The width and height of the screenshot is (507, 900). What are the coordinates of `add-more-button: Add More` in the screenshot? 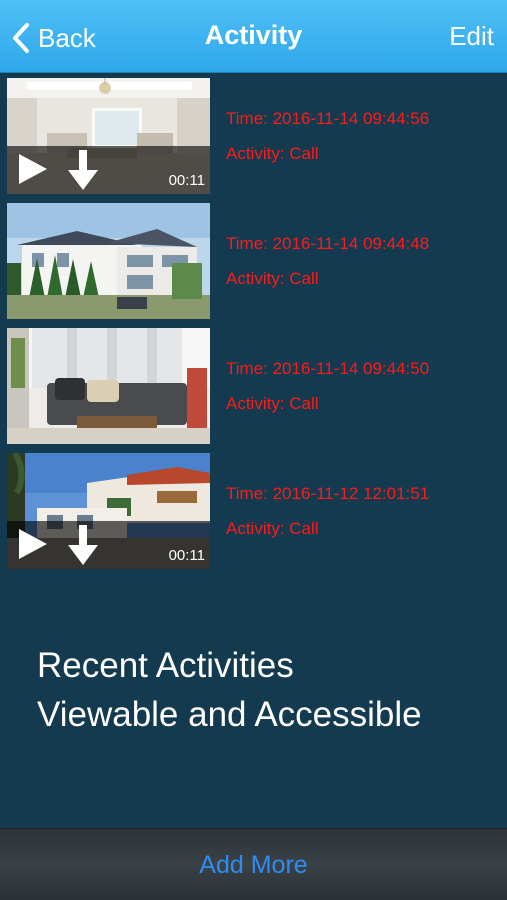 It's located at (253, 865).